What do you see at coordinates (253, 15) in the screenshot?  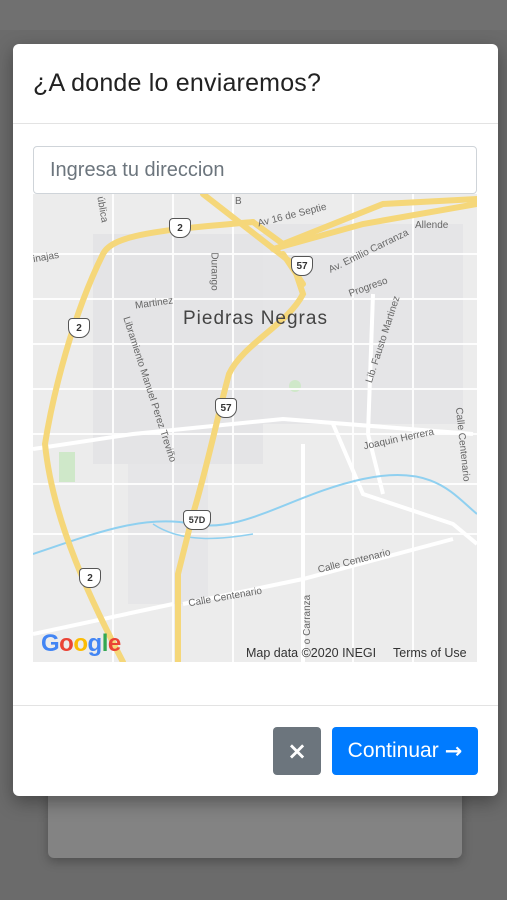 I see `background-strip` at bounding box center [253, 15].